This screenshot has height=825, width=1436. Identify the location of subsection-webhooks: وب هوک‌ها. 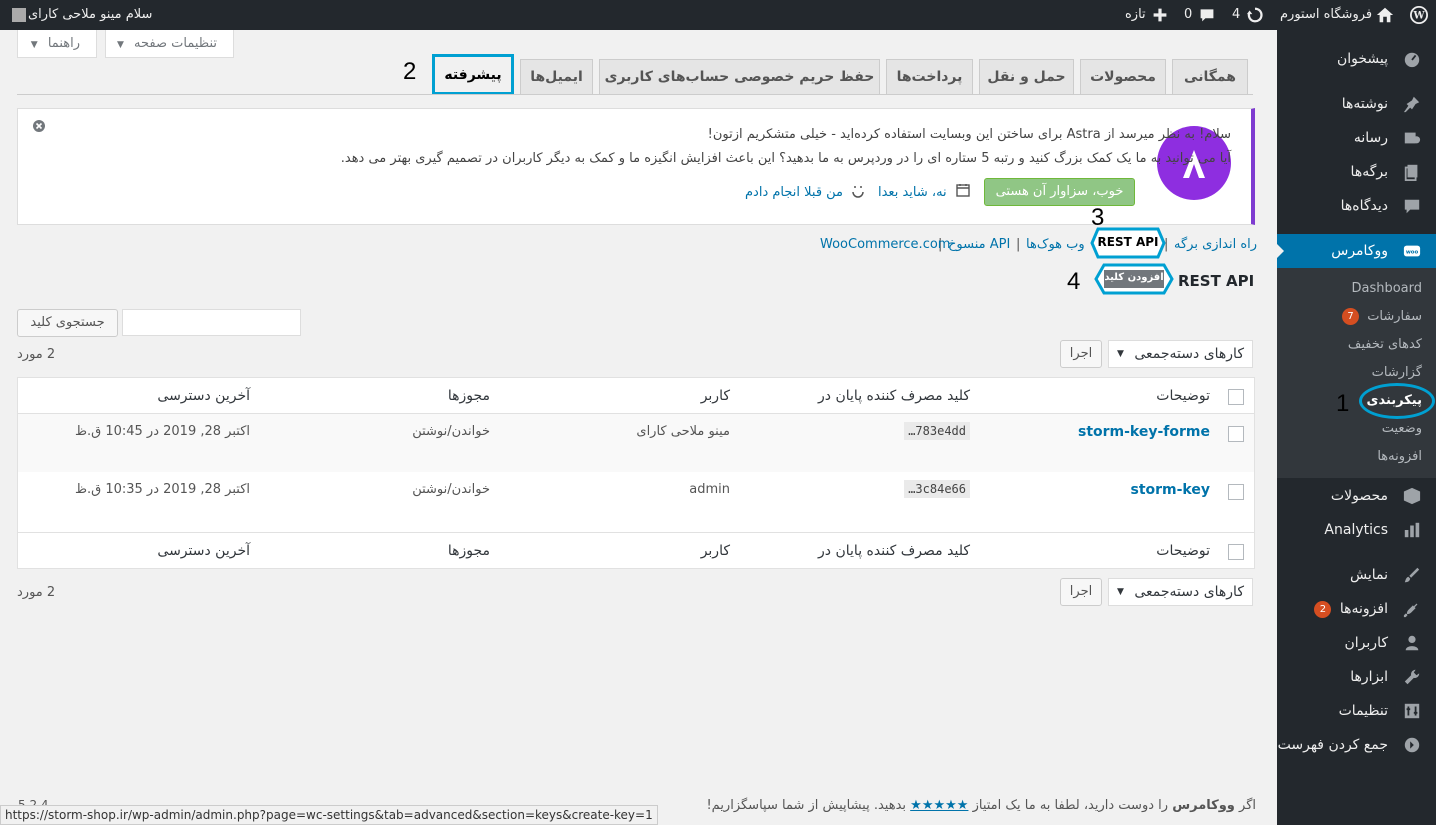
(1055, 244).